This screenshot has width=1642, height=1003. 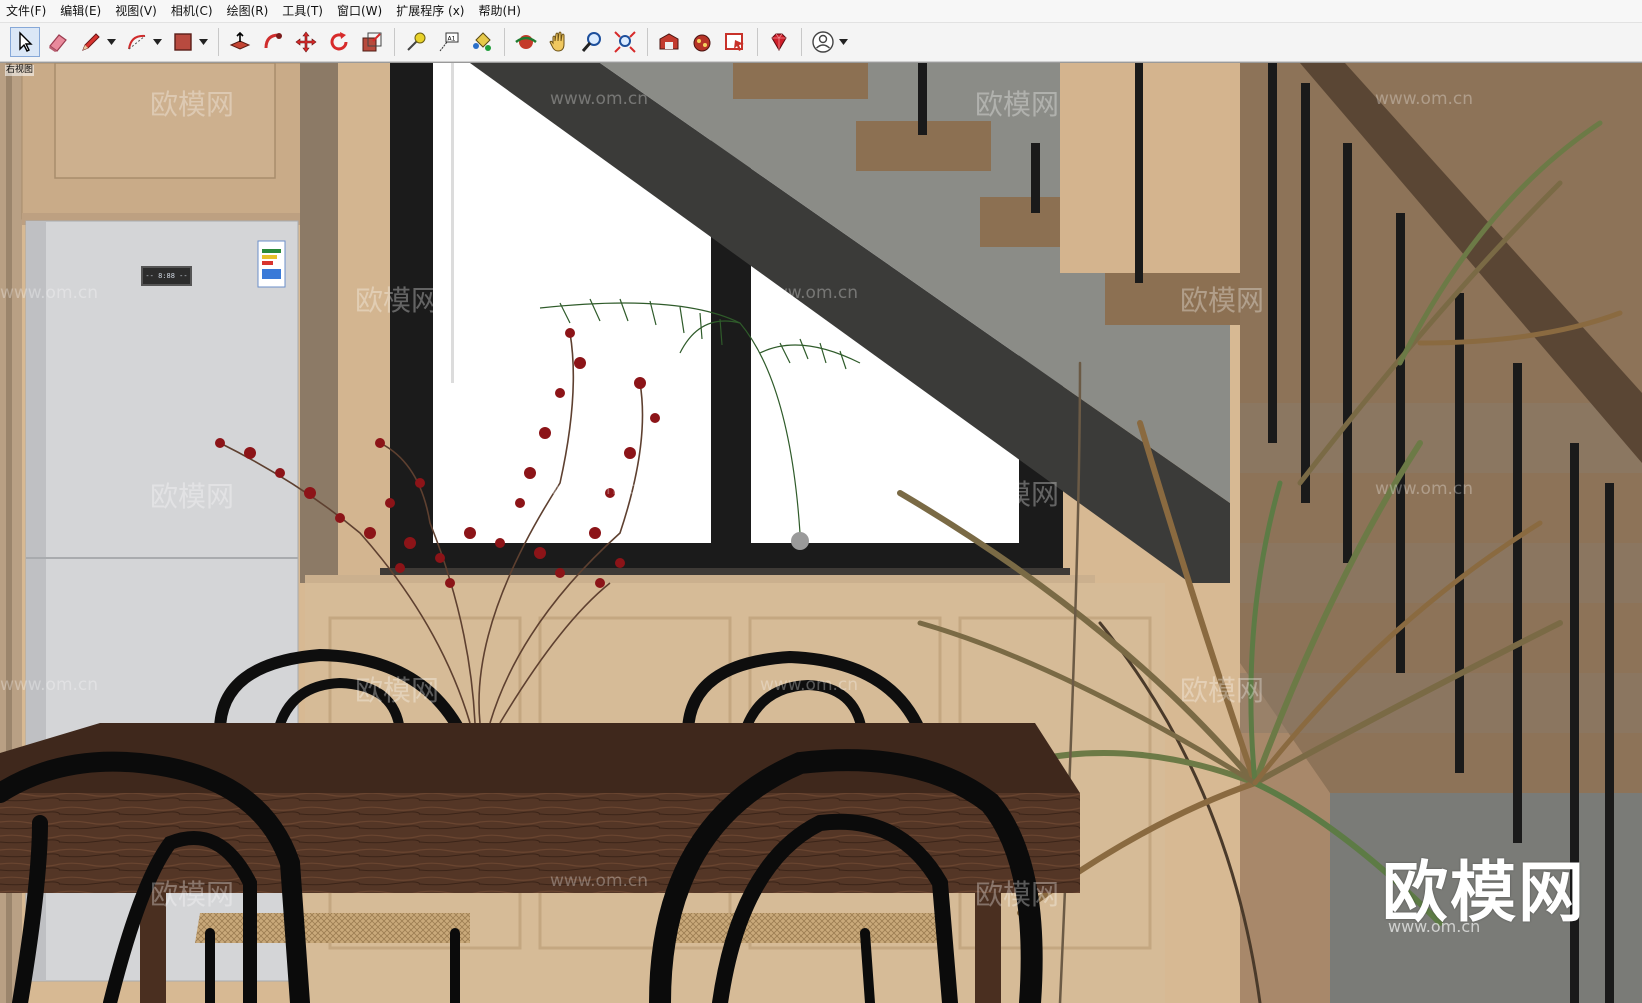 I want to click on move-tool-button, so click(x=306, y=42).